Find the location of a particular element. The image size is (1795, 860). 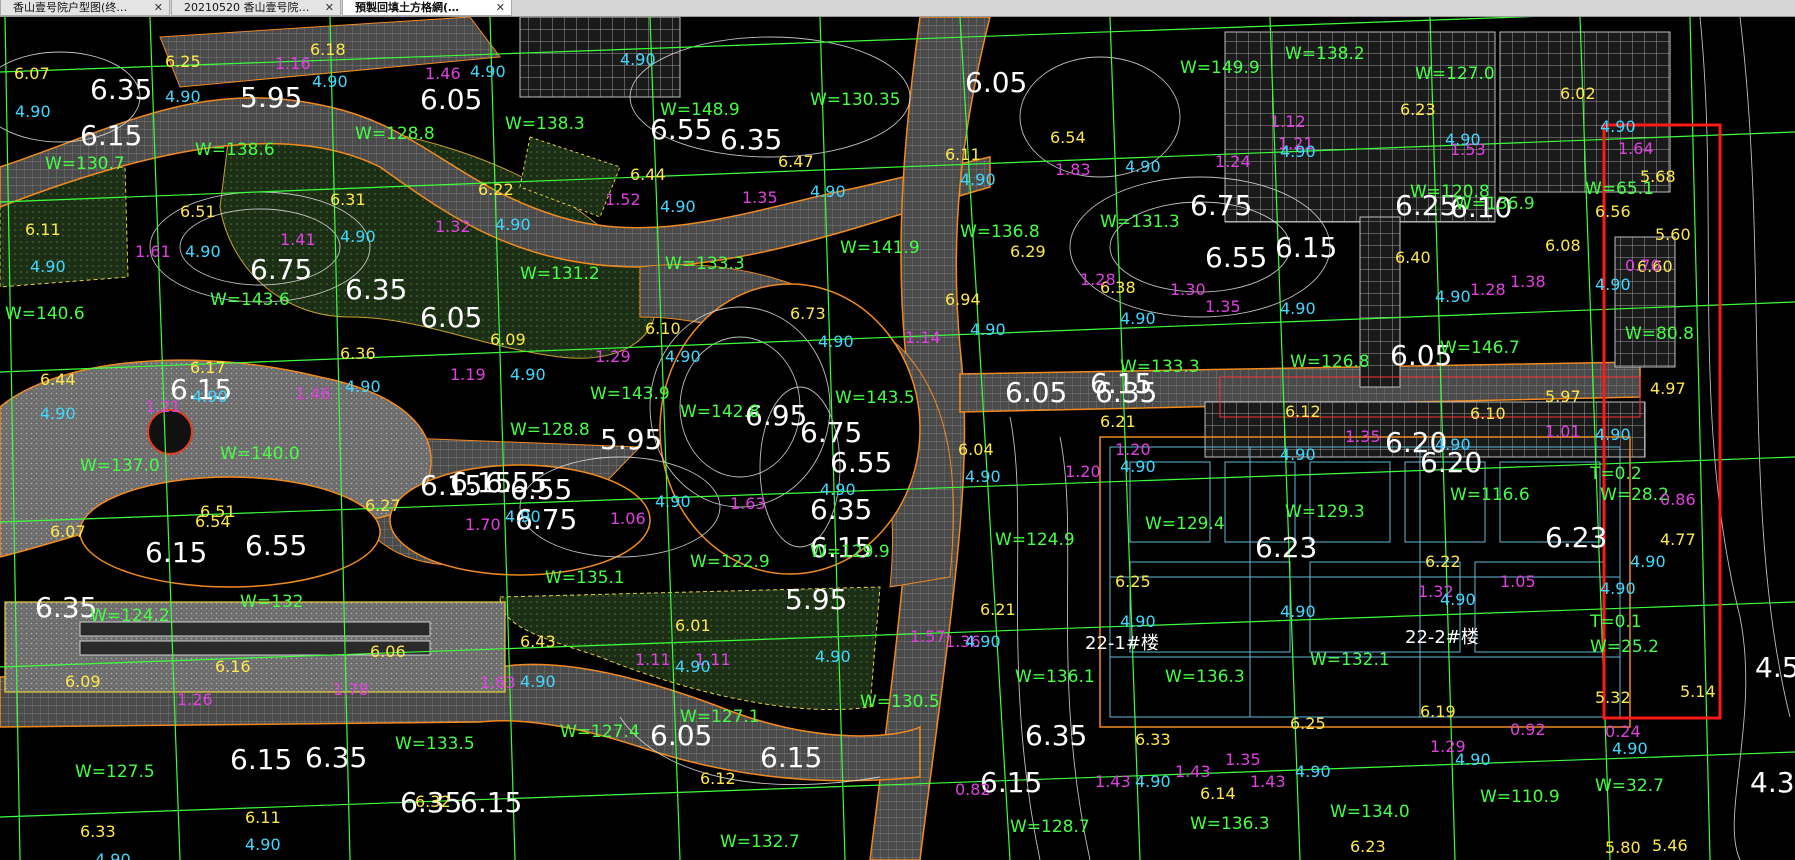

volume-label: W=136.1 is located at coordinates (1055, 677).